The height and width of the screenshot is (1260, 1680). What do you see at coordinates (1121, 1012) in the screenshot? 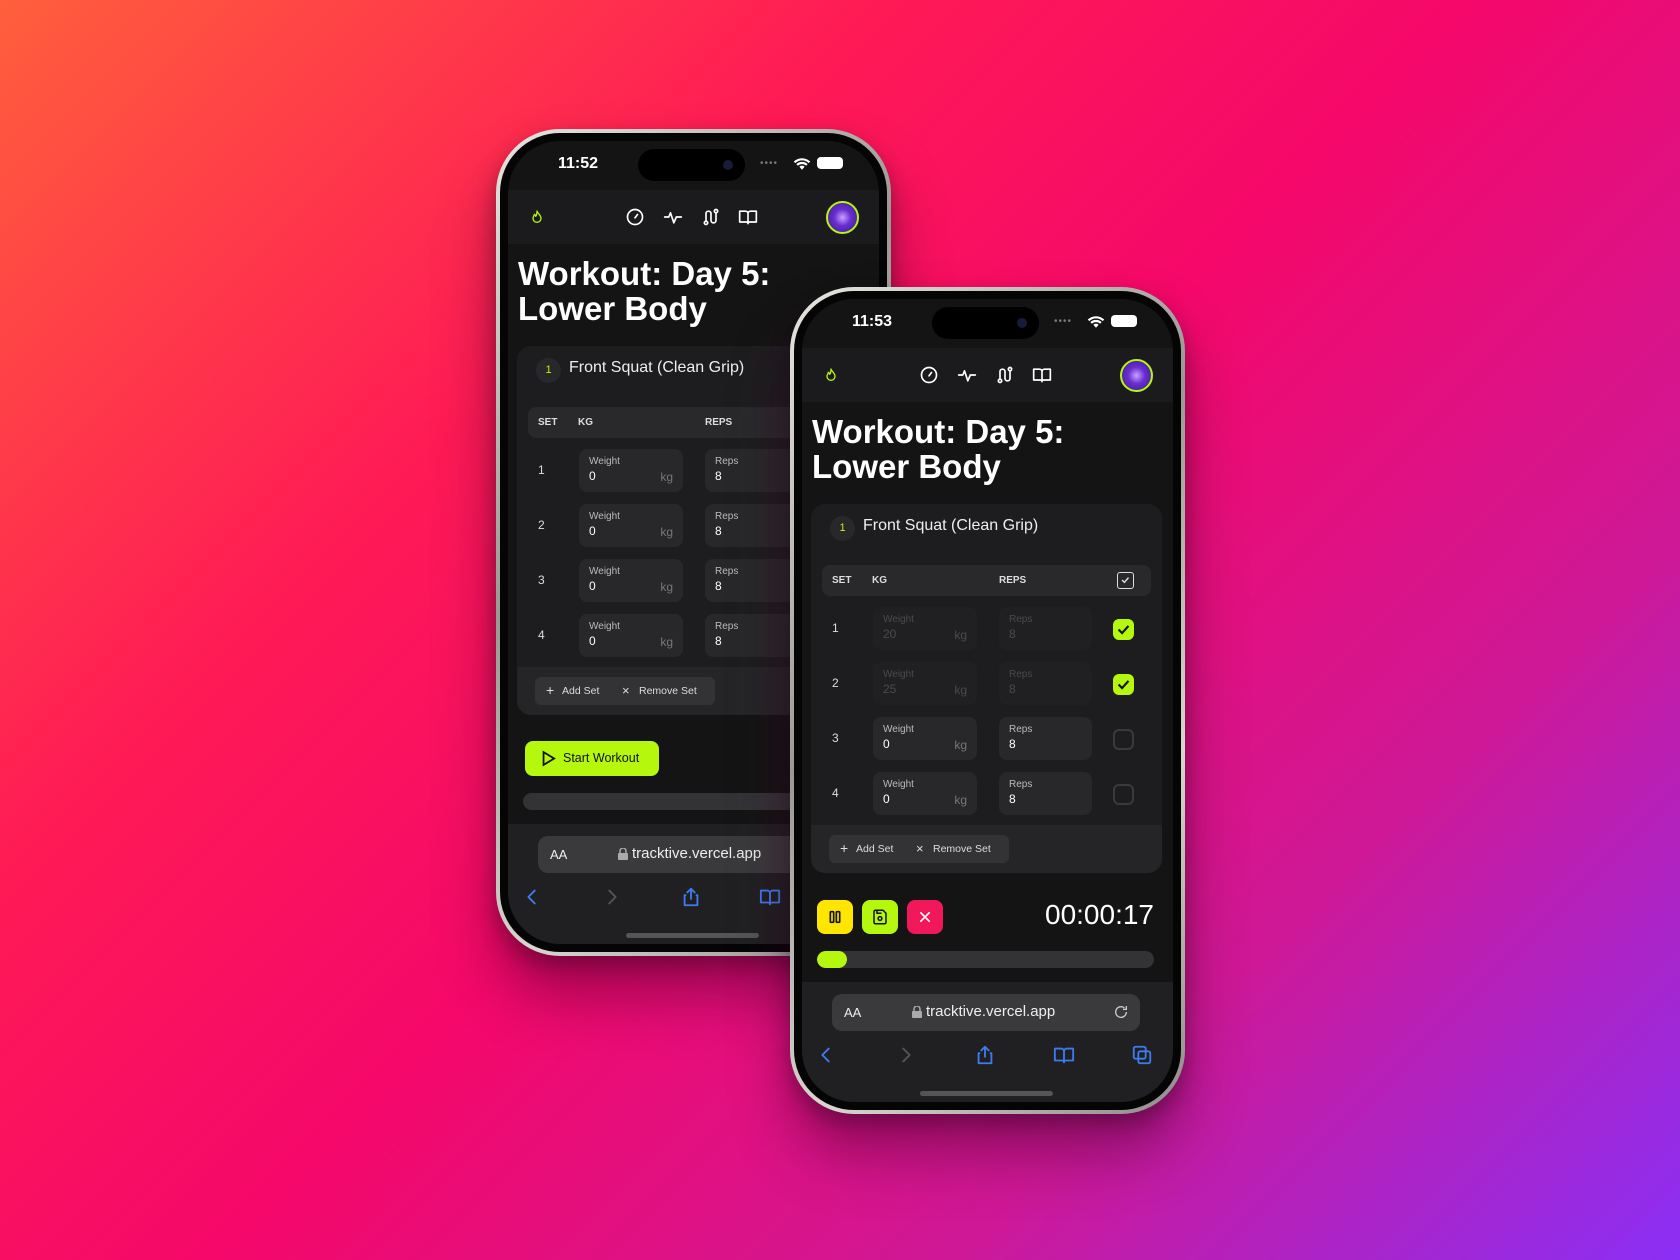
I see `reload-icon` at bounding box center [1121, 1012].